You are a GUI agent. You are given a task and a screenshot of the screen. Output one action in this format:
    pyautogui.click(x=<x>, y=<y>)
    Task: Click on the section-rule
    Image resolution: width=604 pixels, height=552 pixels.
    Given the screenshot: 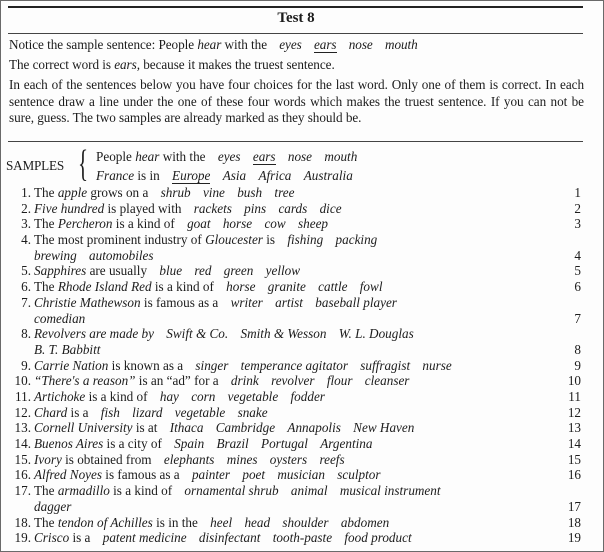 What is the action you would take?
    pyautogui.click(x=295, y=142)
    